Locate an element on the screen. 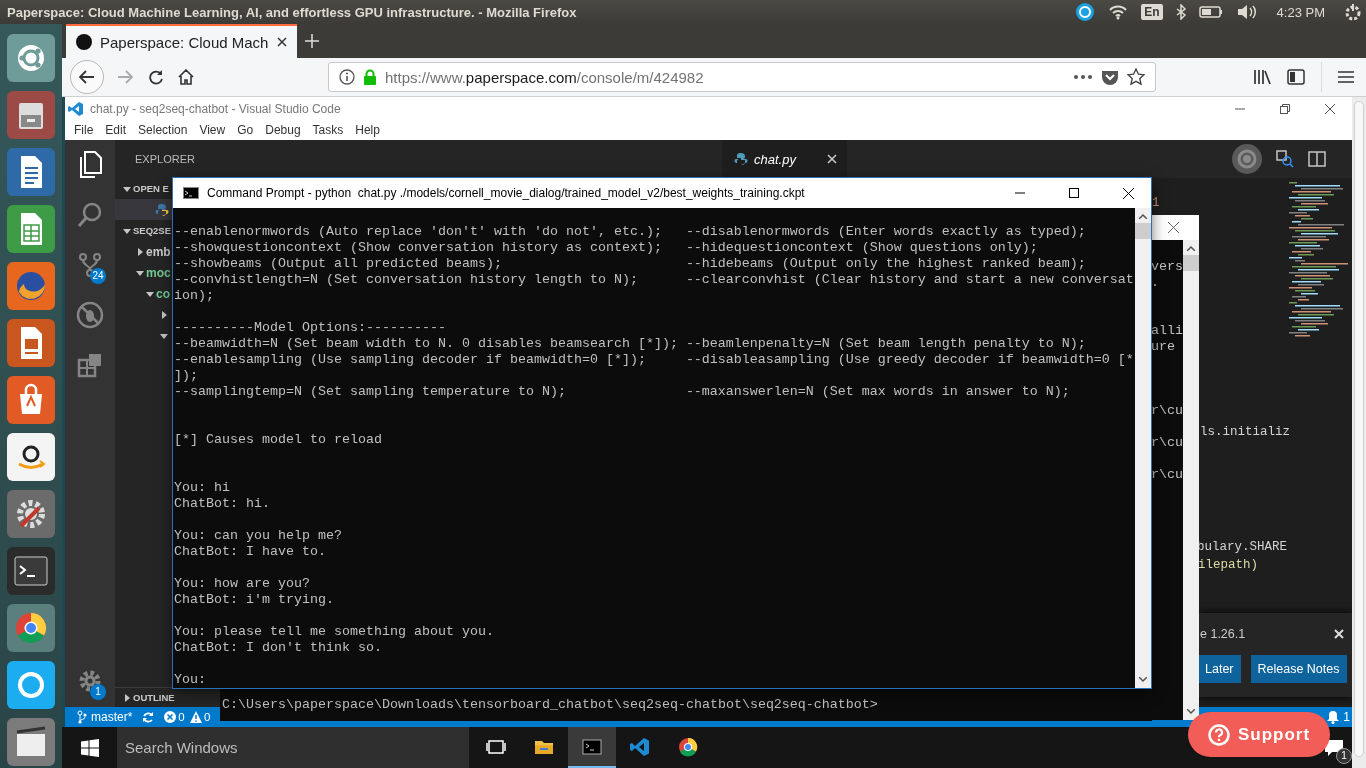  source-control-icon is located at coordinates (90, 265).